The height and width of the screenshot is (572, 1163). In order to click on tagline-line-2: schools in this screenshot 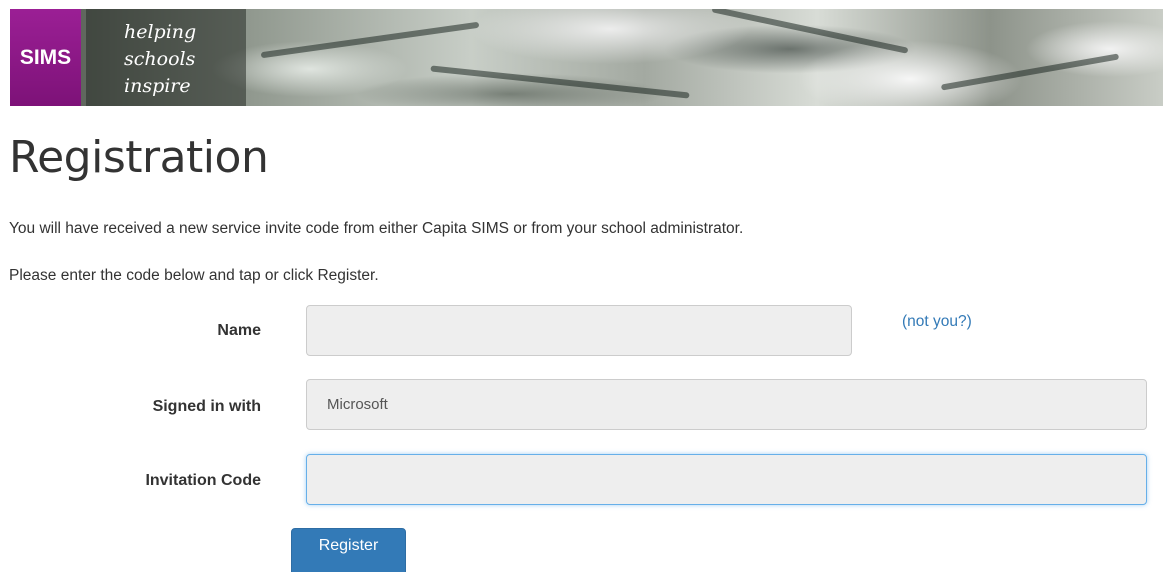, I will do `click(160, 59)`.